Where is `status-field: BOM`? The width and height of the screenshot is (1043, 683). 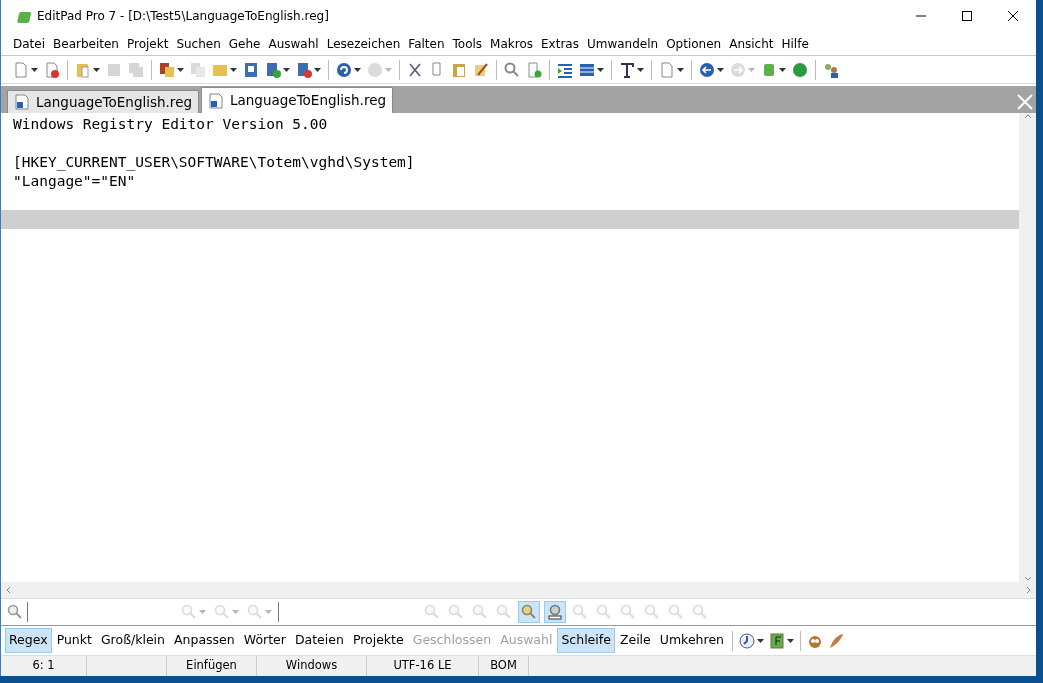
status-field: BOM is located at coordinates (504, 666).